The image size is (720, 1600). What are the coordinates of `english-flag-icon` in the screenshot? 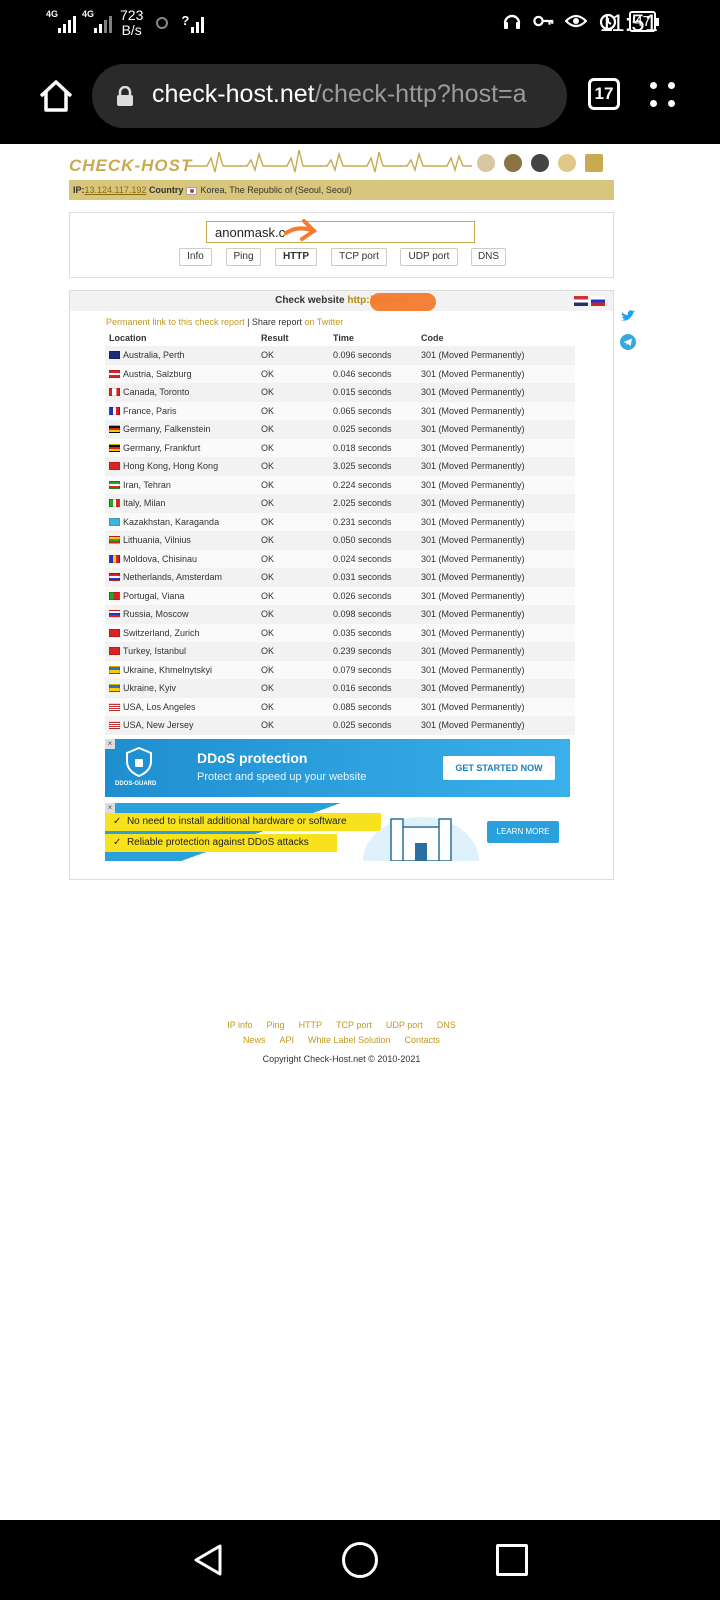 It's located at (581, 301).